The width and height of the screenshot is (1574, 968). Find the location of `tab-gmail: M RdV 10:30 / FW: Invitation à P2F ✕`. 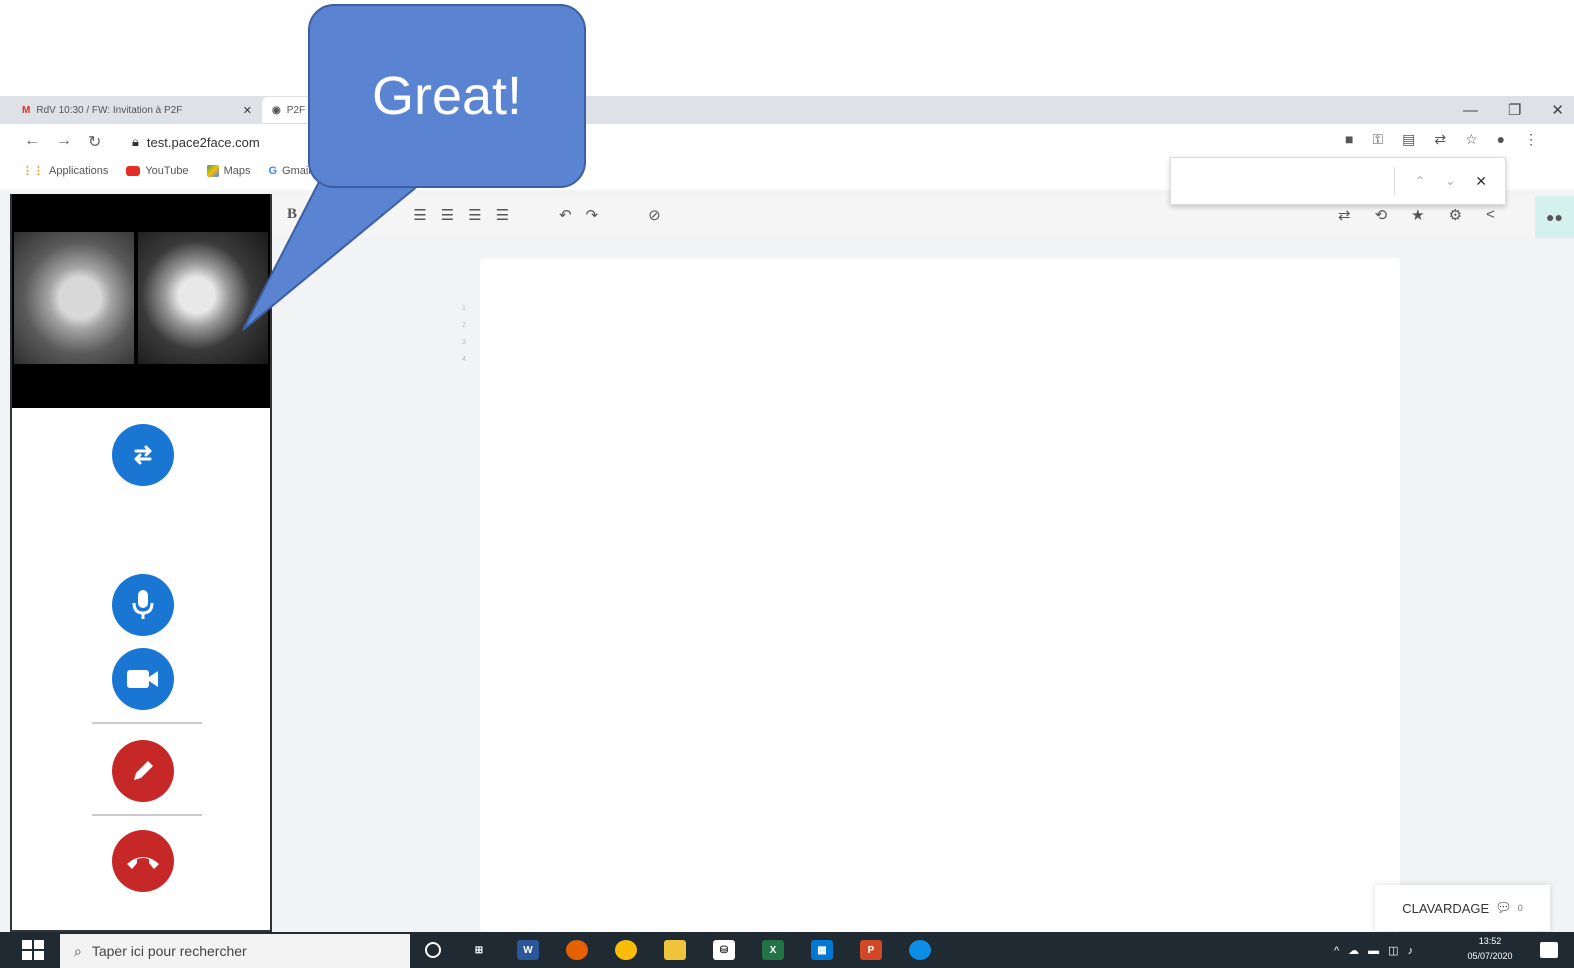

tab-gmail: M RdV 10:30 / FW: Invitation à P2F ✕ is located at coordinates (137, 110).